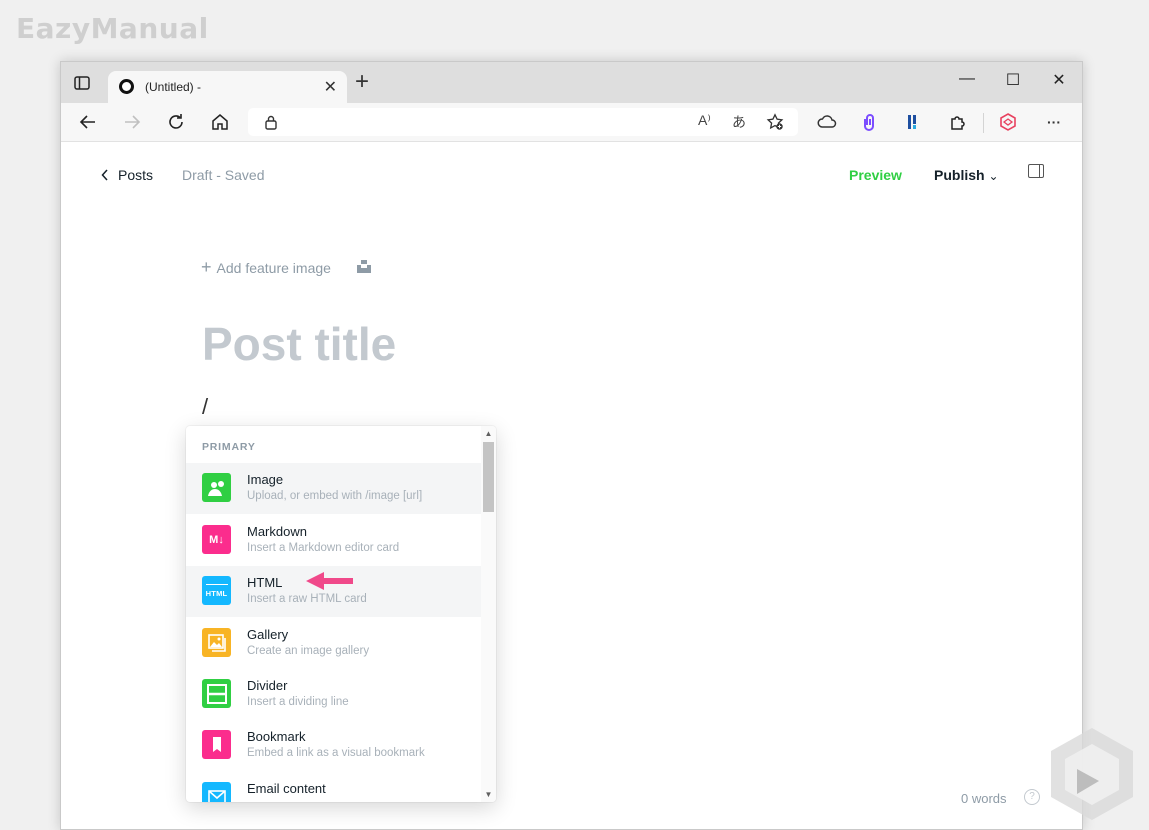 This screenshot has height=830, width=1149. I want to click on forward-arrow-icon, so click(132, 122).